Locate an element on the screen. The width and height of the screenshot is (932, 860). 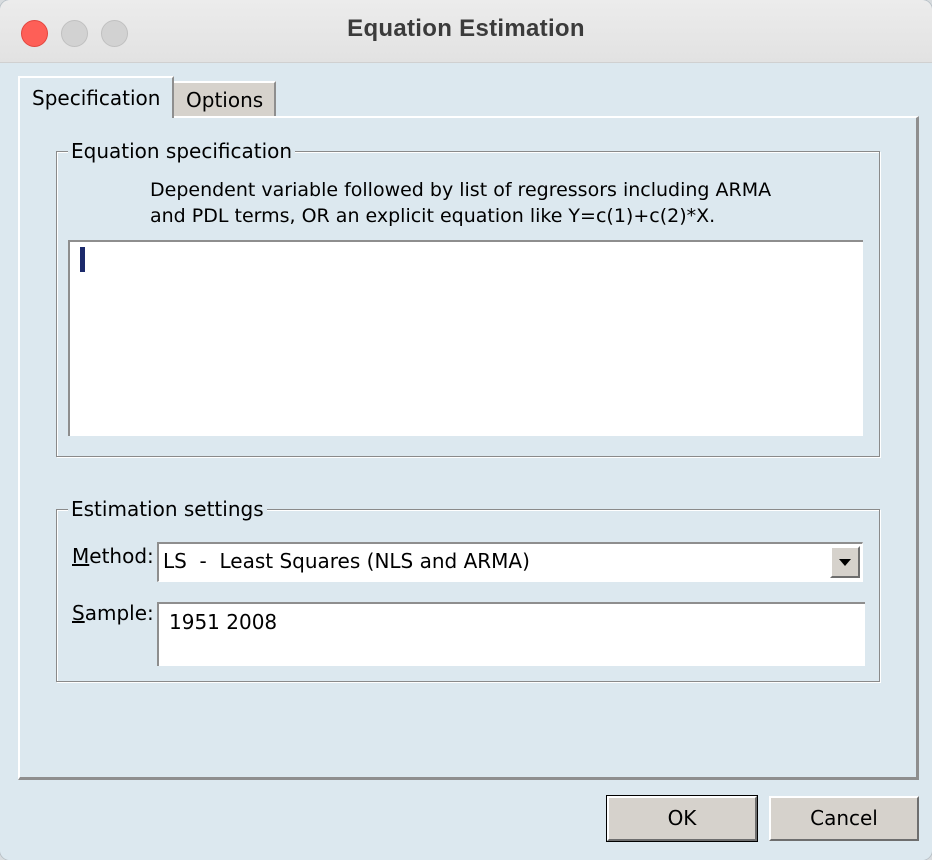
method-label: Method: is located at coordinates (113, 556).